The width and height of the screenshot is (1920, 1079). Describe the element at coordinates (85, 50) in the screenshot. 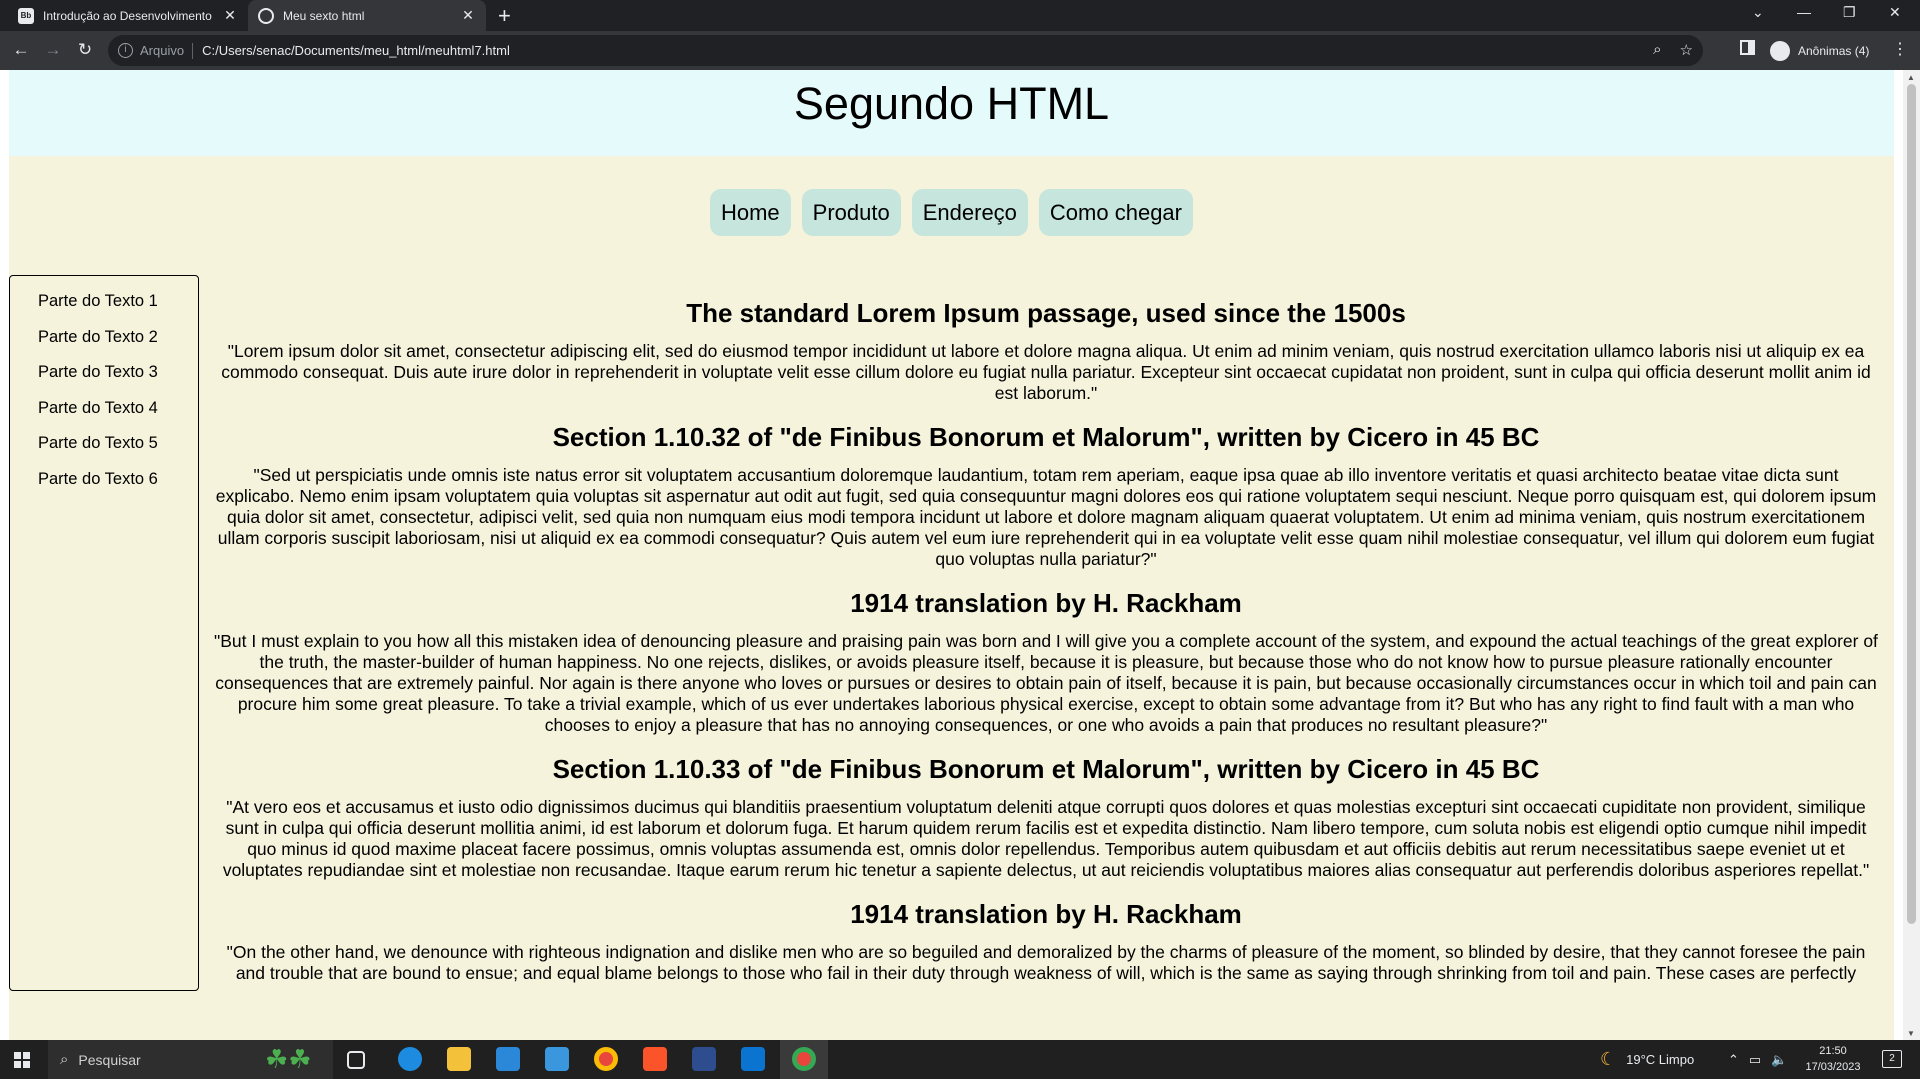

I see `reload-button: ↻` at that location.